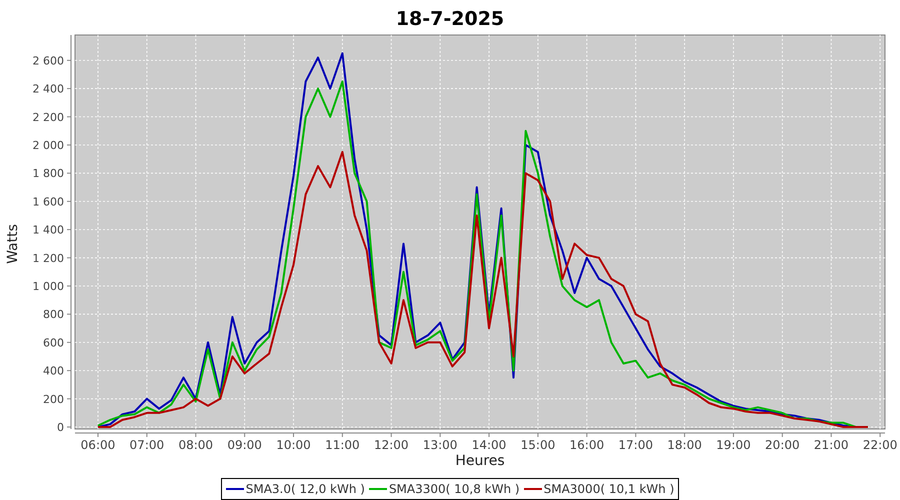 The image size is (900, 500). I want to click on tick-label: 20:00, so click(782, 445).